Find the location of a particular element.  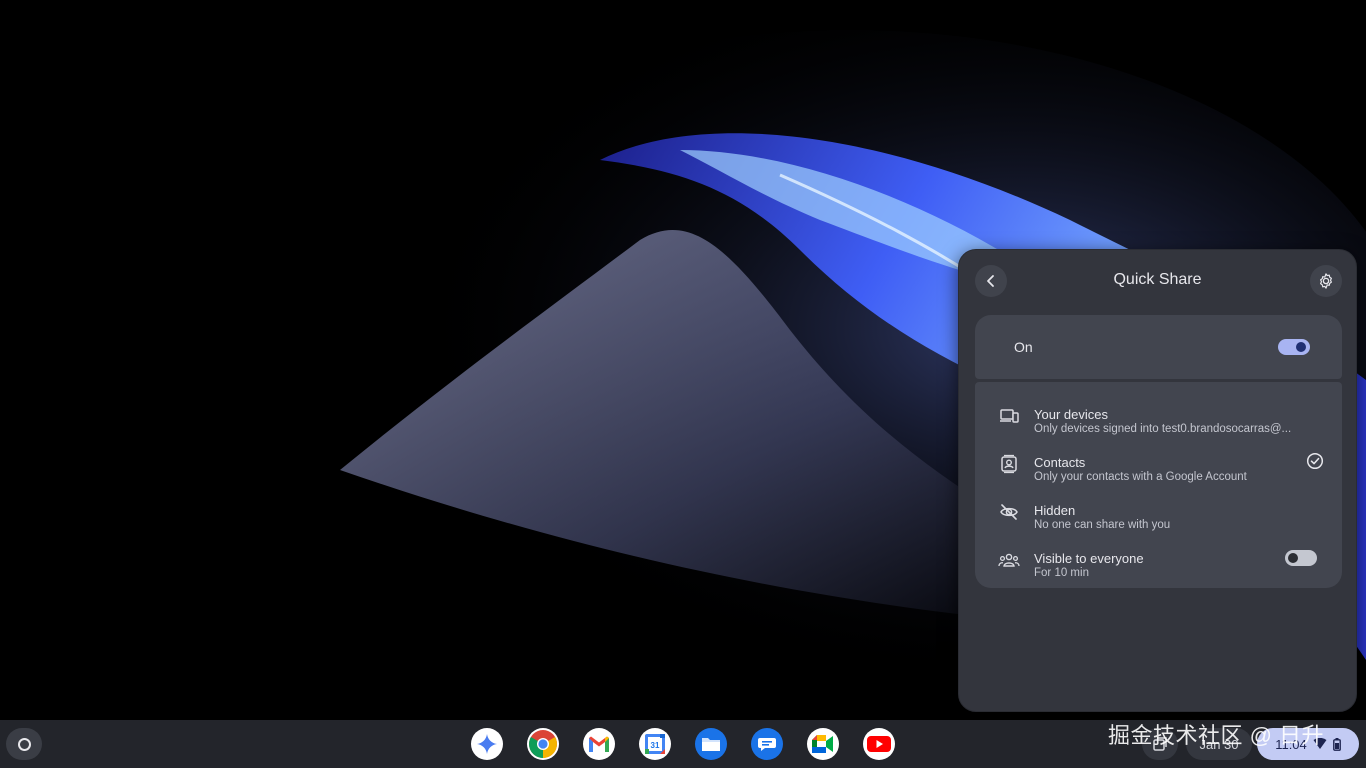

option-subtitle: Only your contacts with a Google Account is located at coordinates (1140, 477).